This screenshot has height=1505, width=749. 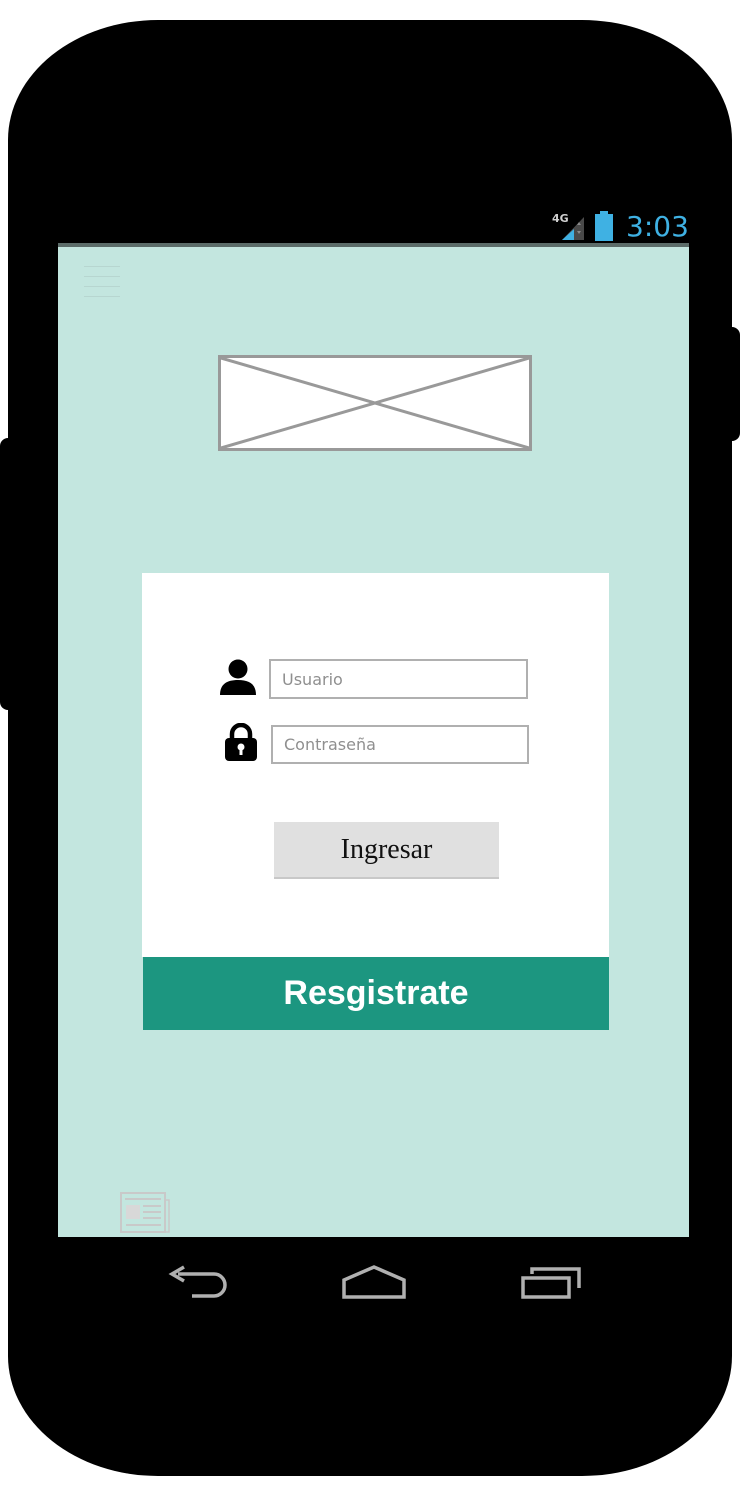 I want to click on lock-icon, so click(x=241, y=742).